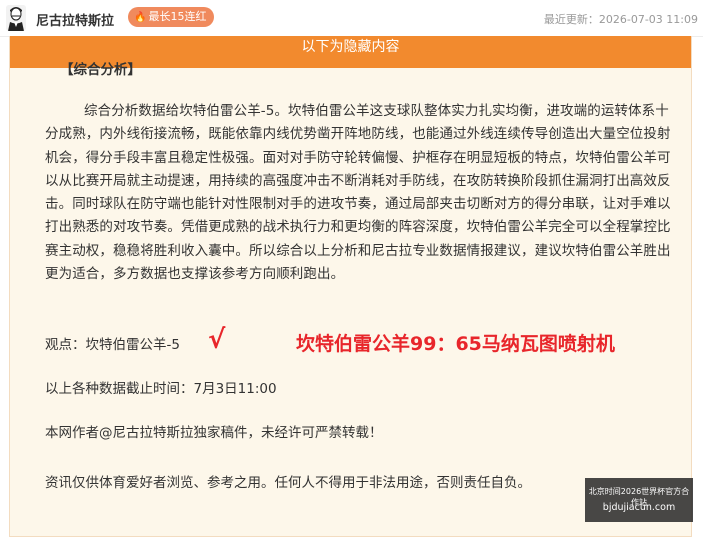  Describe the element at coordinates (288, 483) in the screenshot. I see `disclaimer-text: 资讯仅供体育爱好者浏览、参考之用。任何人不得用于非法用途，否则责任自负。` at that location.